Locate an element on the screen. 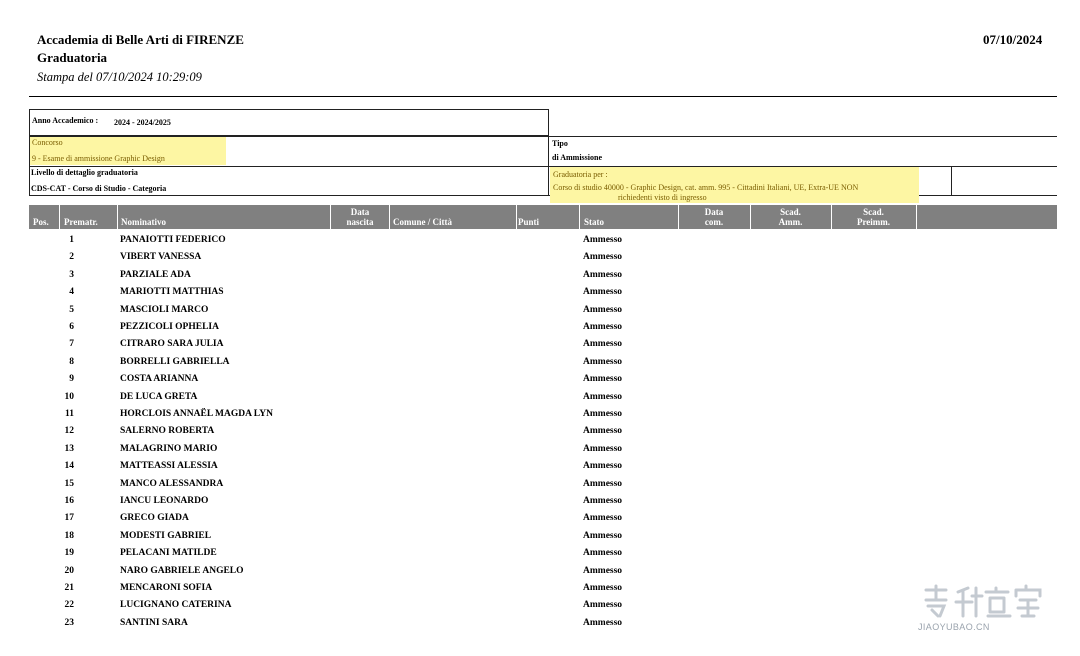  row-nominativo: MALAGRINO MARIO is located at coordinates (169, 448).